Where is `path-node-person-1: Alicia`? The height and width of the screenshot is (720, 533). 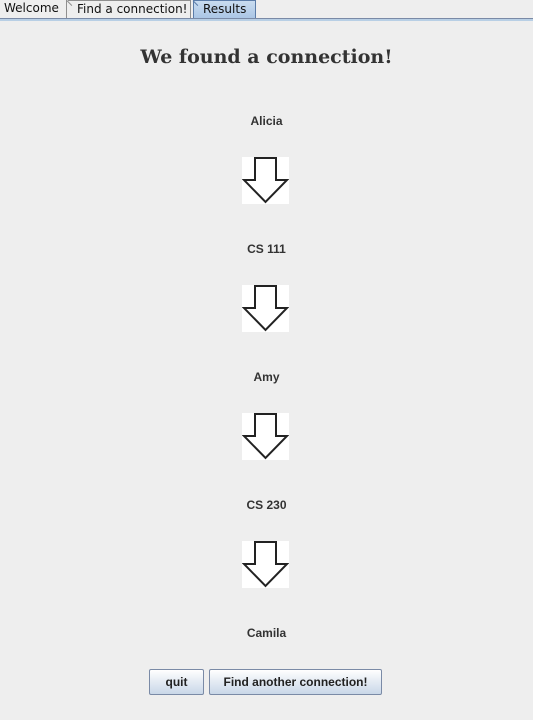 path-node-person-1: Alicia is located at coordinates (266, 121).